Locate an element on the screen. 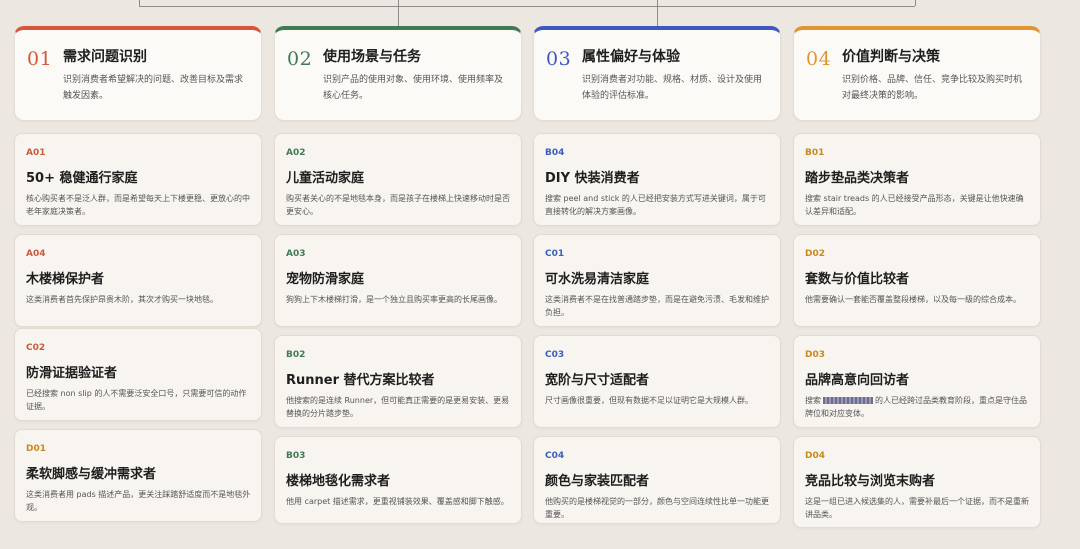 This screenshot has width=1080, height=549. persona-code: C02 is located at coordinates (36, 348).